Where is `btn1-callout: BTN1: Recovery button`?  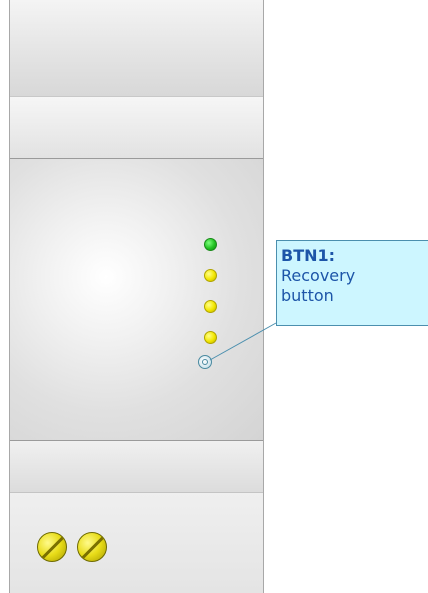
btn1-callout: BTN1: Recovery button is located at coordinates (352, 283).